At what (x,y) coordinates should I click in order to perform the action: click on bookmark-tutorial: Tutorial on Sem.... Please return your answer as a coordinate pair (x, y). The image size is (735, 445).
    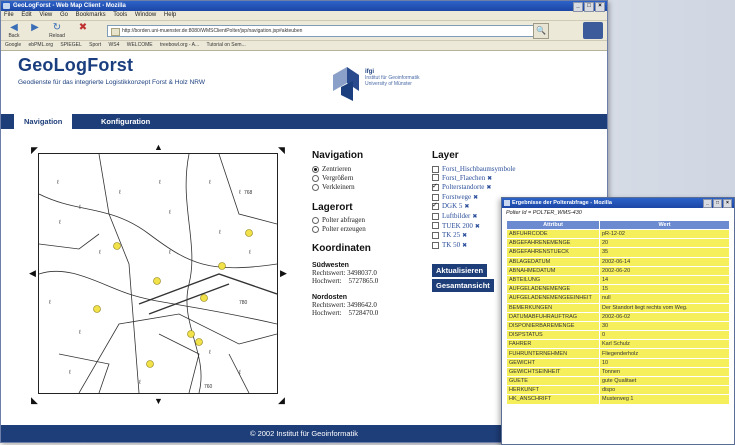
    Looking at the image, I should click on (225, 45).